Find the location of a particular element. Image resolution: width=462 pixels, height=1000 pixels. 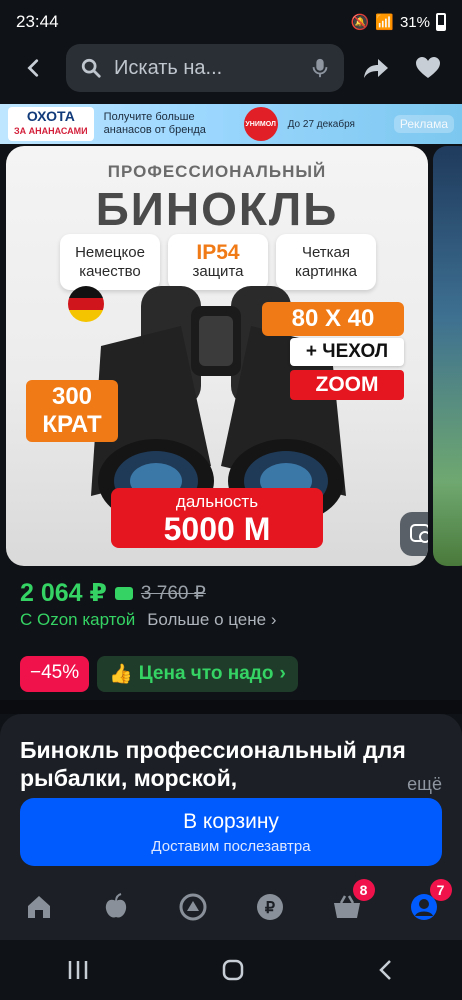

system-icons: 🔕 📶 31% is located at coordinates (398, 22).